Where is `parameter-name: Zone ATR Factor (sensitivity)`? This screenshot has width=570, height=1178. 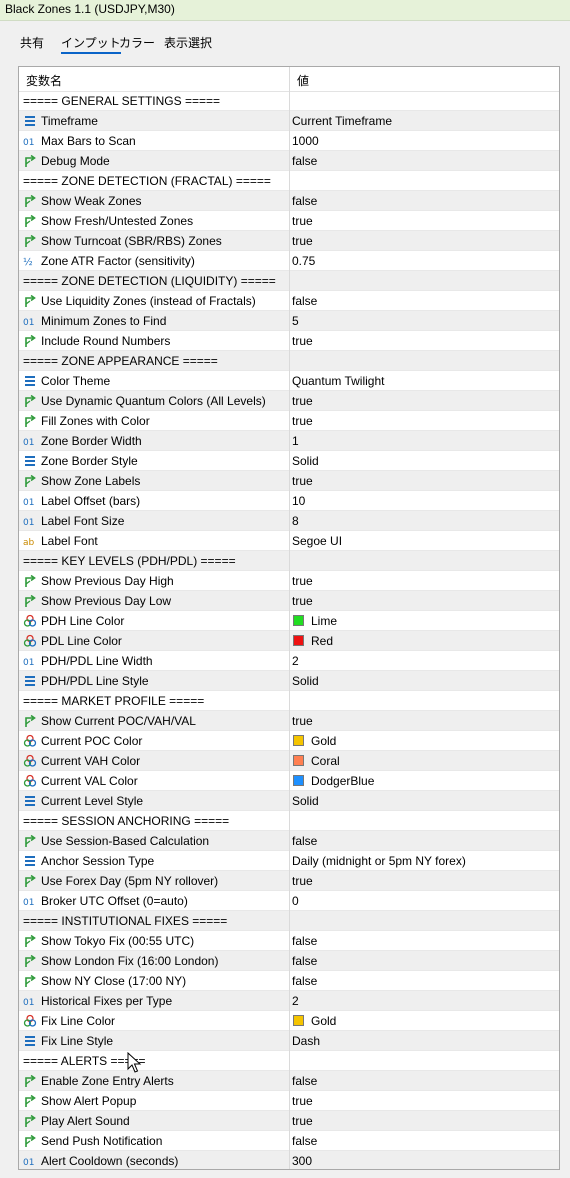
parameter-name: Zone ATR Factor (sensitivity) is located at coordinates (118, 261).